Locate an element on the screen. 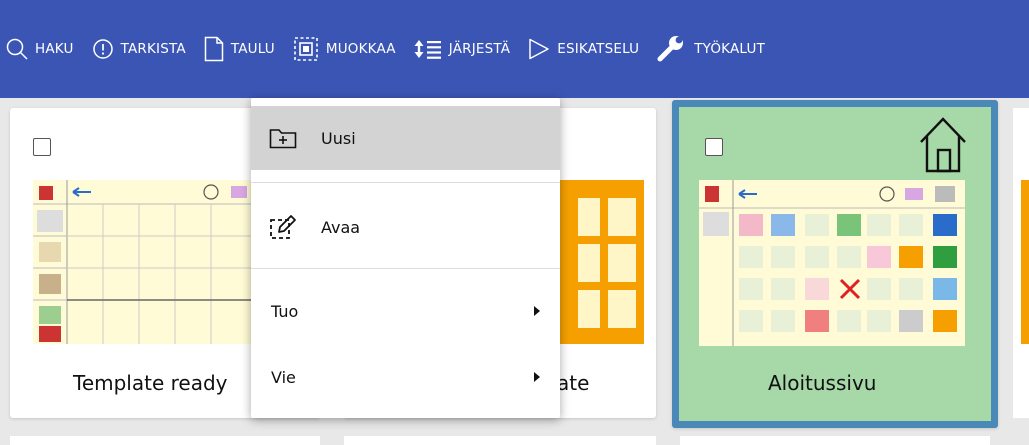  alert-circle-icon is located at coordinates (102, 49).